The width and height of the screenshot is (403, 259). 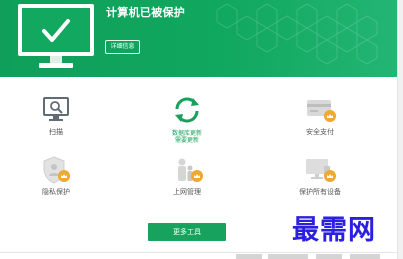 What do you see at coordinates (122, 47) in the screenshot?
I see `details-button: 详细信息` at bounding box center [122, 47].